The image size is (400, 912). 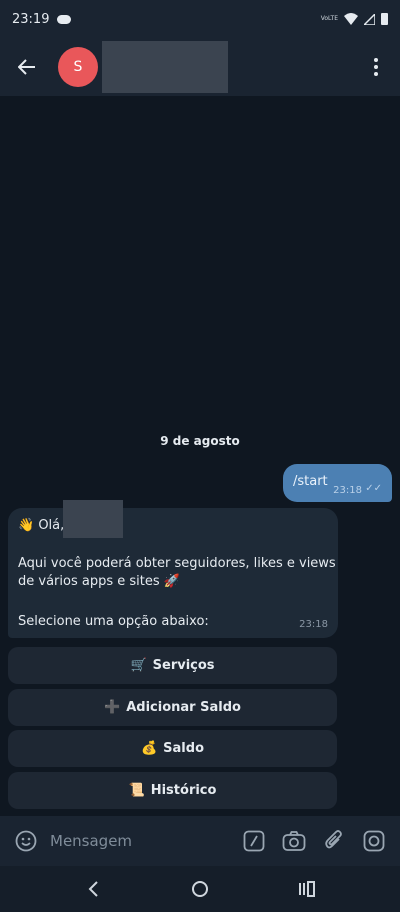 I want to click on recents-icon, so click(x=306, y=889).